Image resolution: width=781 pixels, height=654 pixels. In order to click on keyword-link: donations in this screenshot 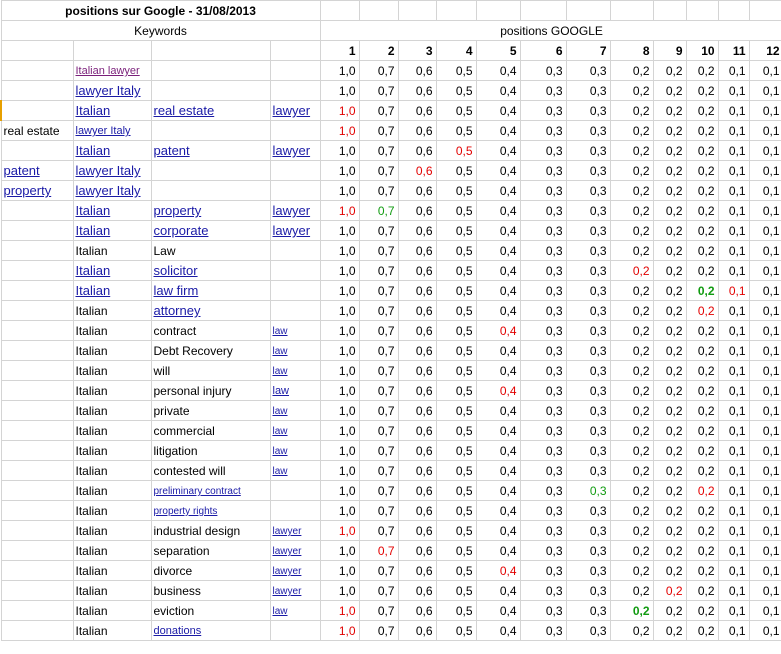, I will do `click(178, 631)`.